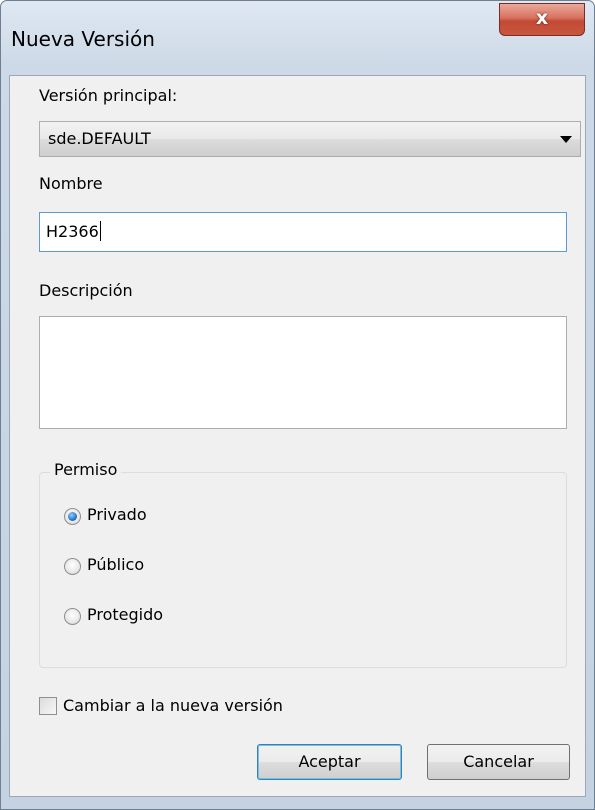 The image size is (595, 810). I want to click on close-icon: x, so click(542, 18).